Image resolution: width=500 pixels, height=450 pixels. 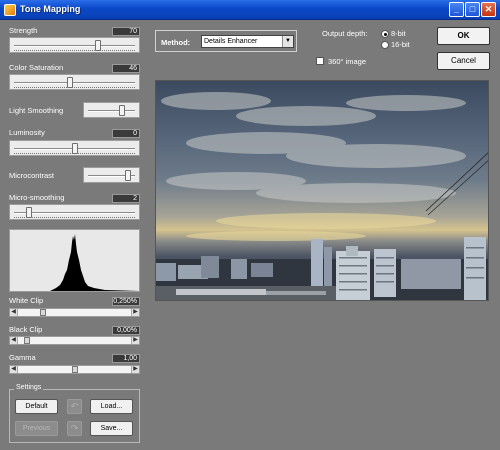 I want to click on strength-value-field: 70, so click(x=126, y=31).